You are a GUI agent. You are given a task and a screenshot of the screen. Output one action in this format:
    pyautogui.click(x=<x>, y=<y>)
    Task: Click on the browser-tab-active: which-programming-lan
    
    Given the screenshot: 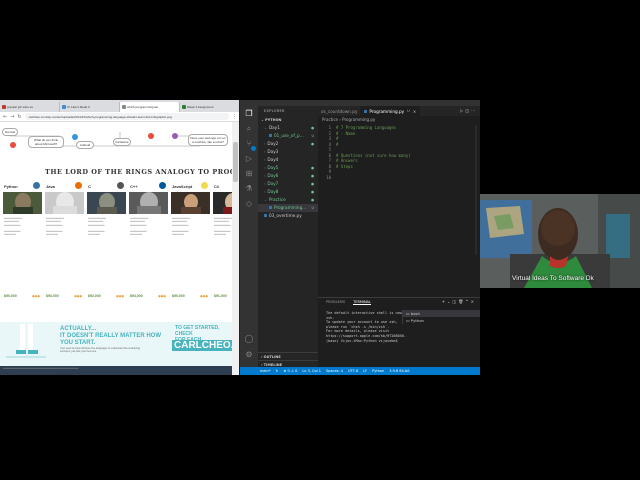 What is the action you would take?
    pyautogui.click(x=150, y=107)
    